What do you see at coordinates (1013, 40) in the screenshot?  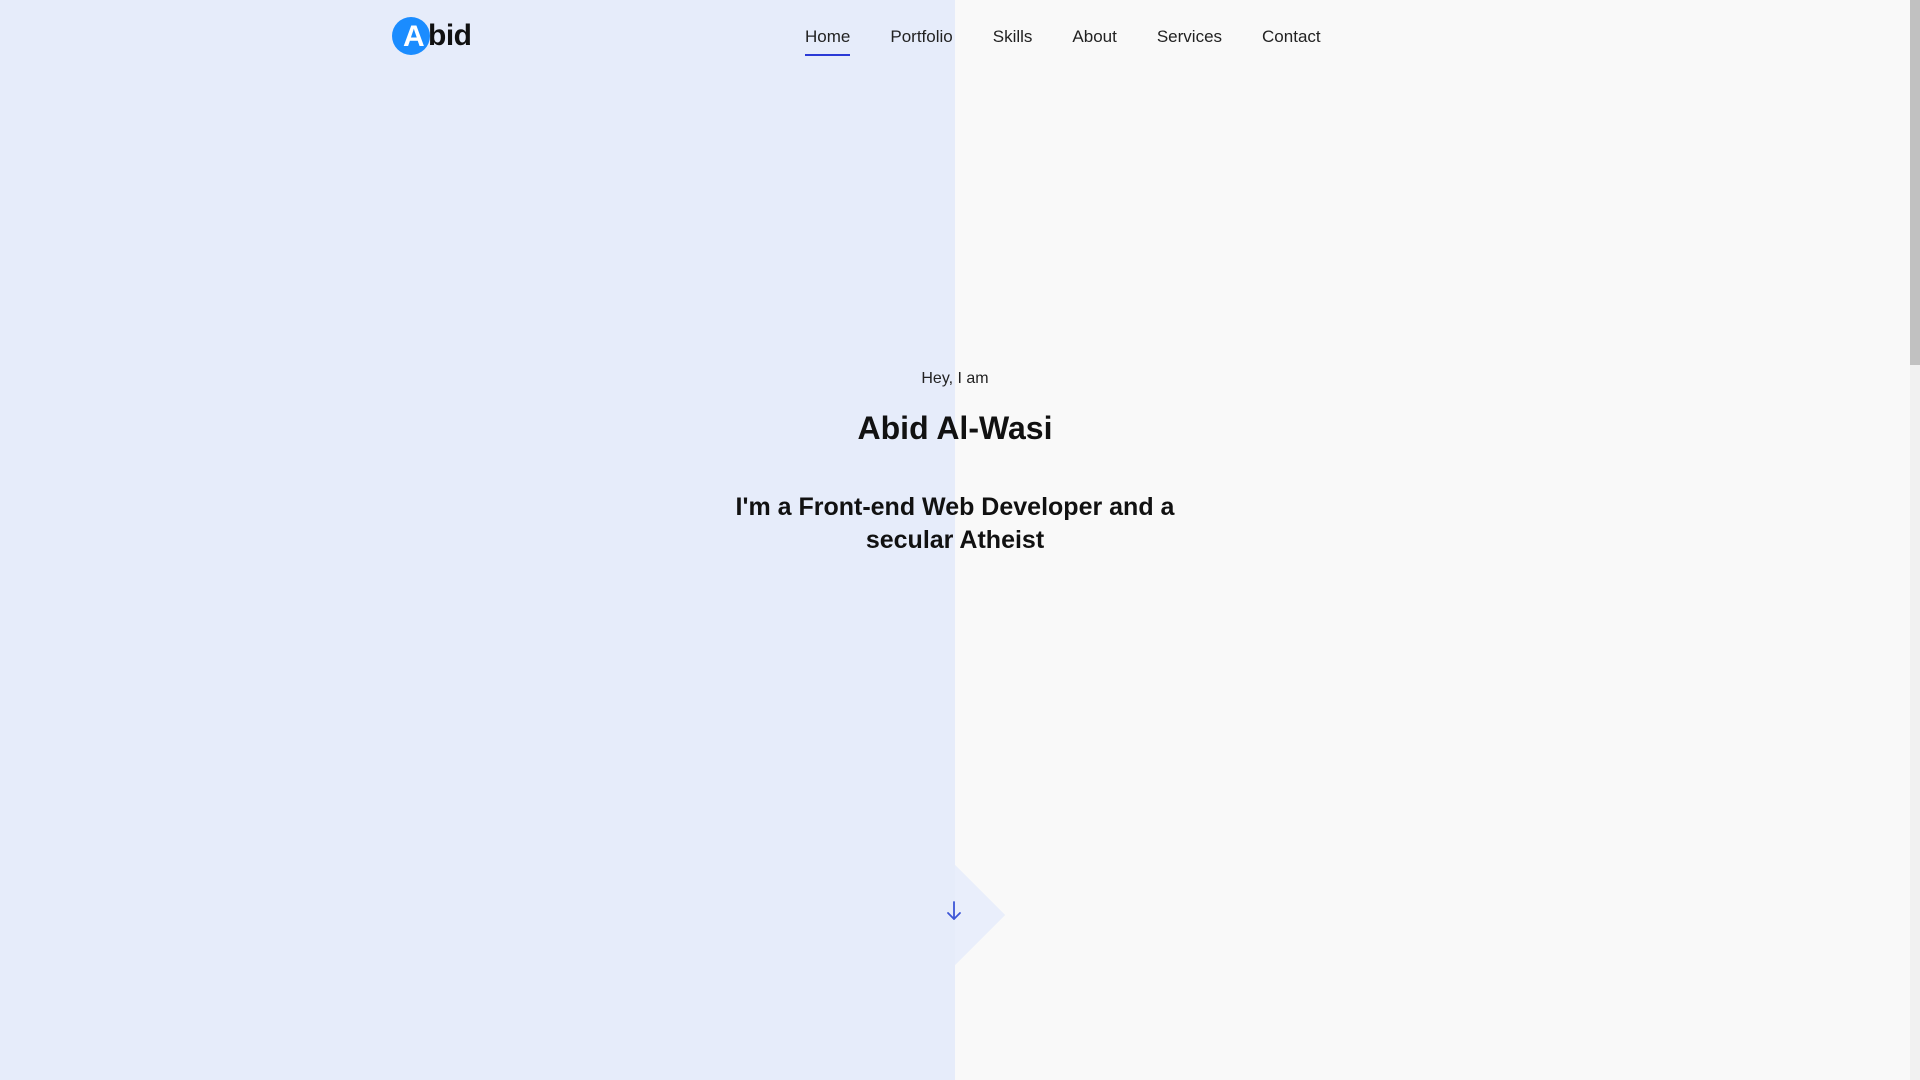 I see `nav-skills: Skills` at bounding box center [1013, 40].